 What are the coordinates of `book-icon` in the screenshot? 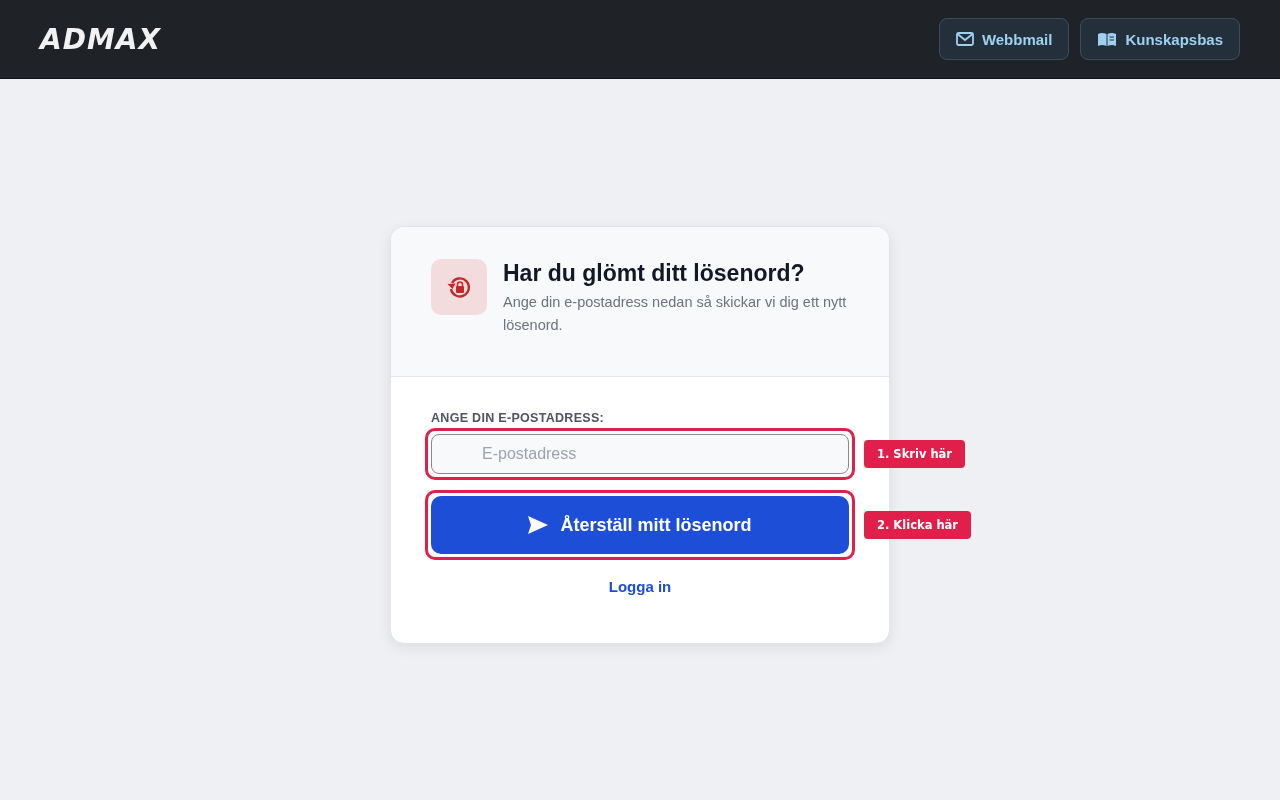 It's located at (1107, 39).